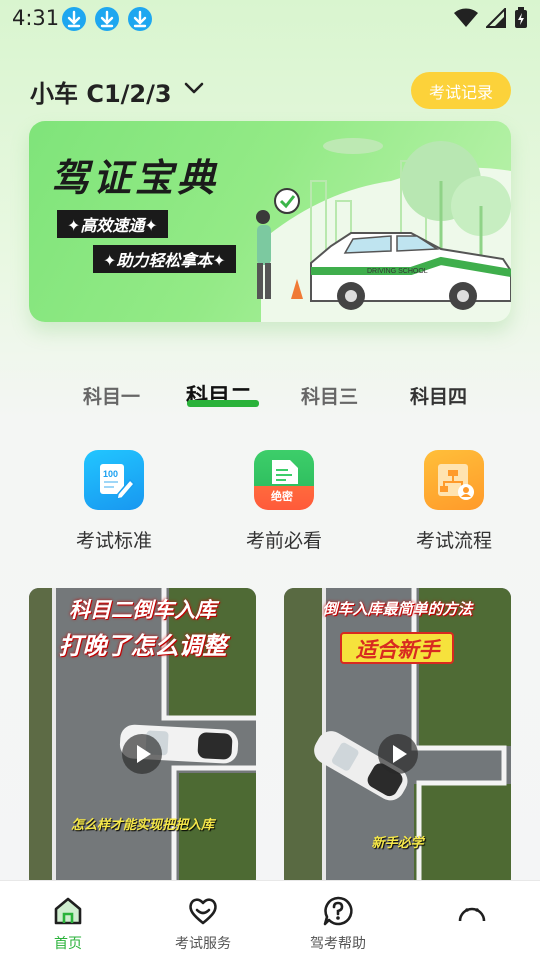  Describe the element at coordinates (270, 920) in the screenshot. I see `bottom-nav: 首页 考试服务 驾考帮助` at that location.